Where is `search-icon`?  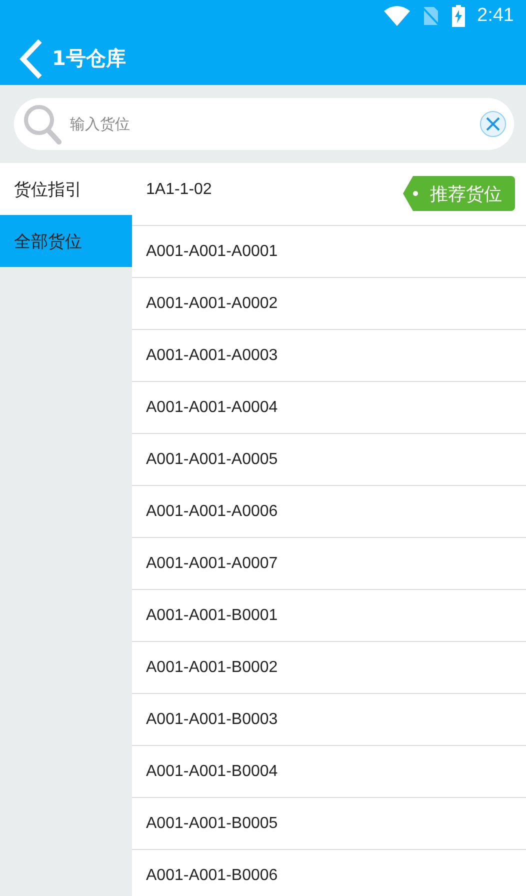 search-icon is located at coordinates (42, 124).